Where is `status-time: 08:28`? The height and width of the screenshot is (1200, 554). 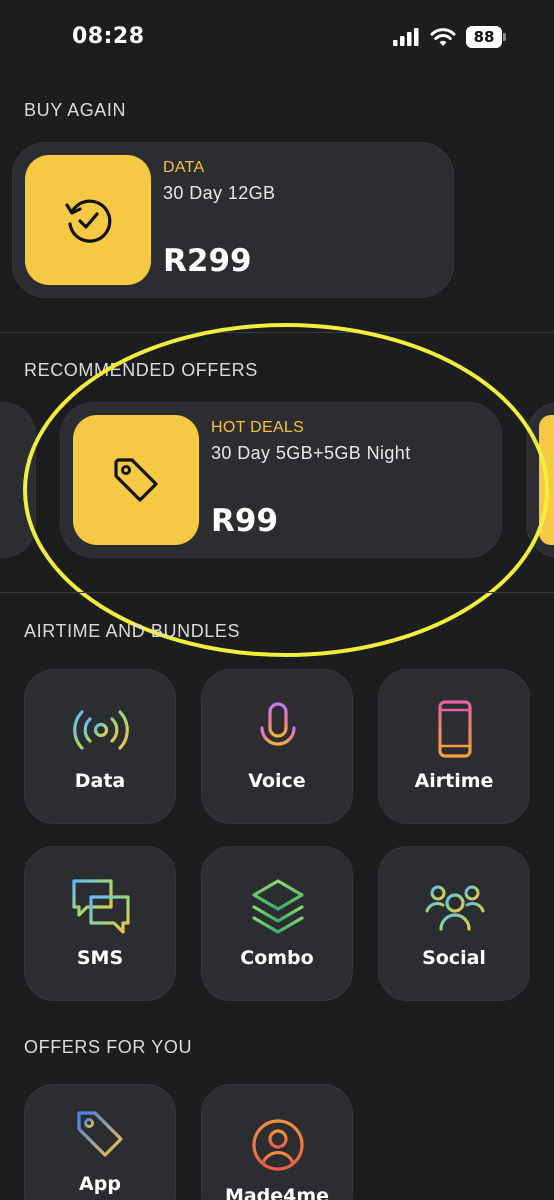
status-time: 08:28 is located at coordinates (108, 36).